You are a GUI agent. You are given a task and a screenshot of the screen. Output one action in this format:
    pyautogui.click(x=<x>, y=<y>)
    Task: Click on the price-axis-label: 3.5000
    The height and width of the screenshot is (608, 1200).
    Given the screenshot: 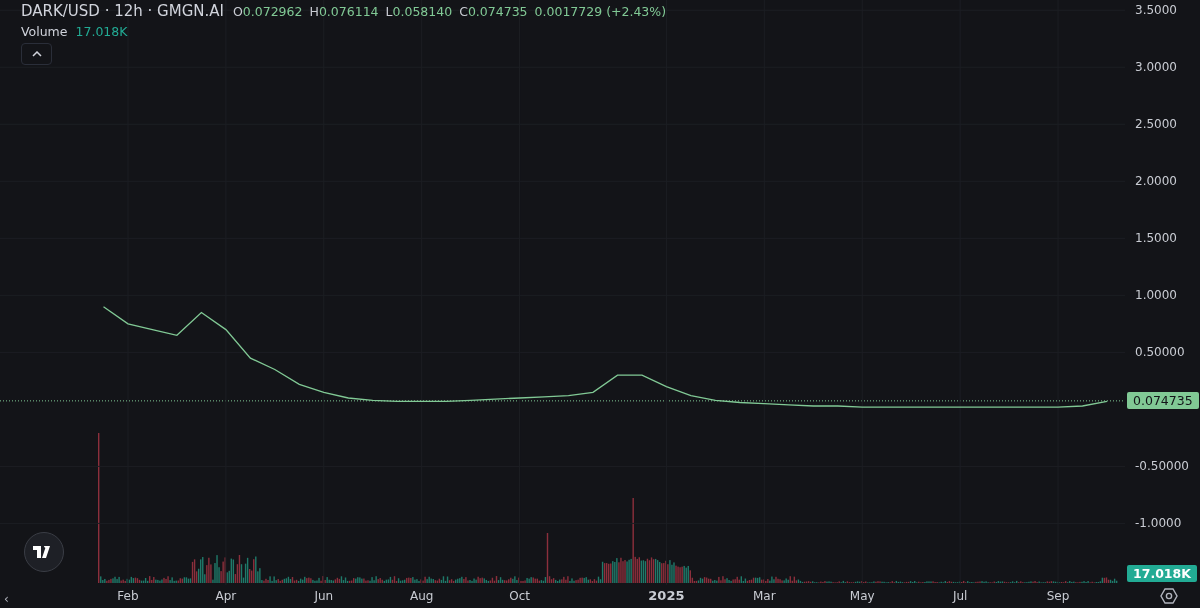 What is the action you would take?
    pyautogui.click(x=1156, y=10)
    